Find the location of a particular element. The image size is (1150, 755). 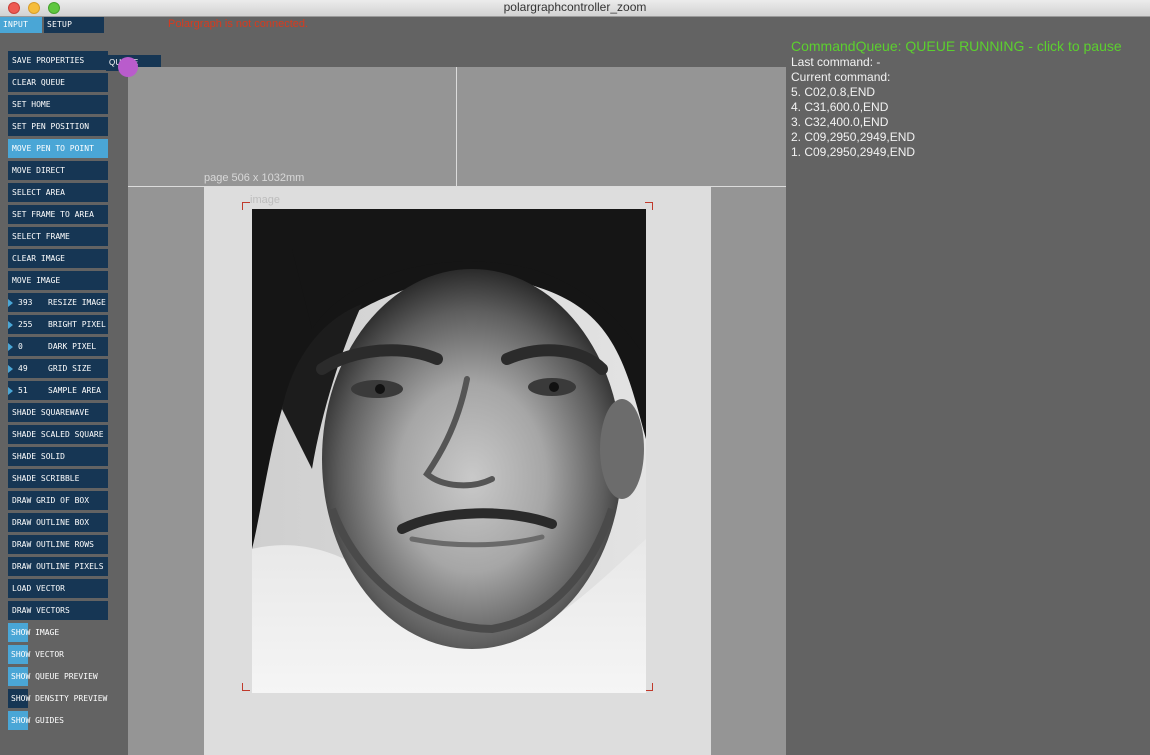

bright-pixel-control: 255 BRIGHT PIXEL is located at coordinates (58, 324).